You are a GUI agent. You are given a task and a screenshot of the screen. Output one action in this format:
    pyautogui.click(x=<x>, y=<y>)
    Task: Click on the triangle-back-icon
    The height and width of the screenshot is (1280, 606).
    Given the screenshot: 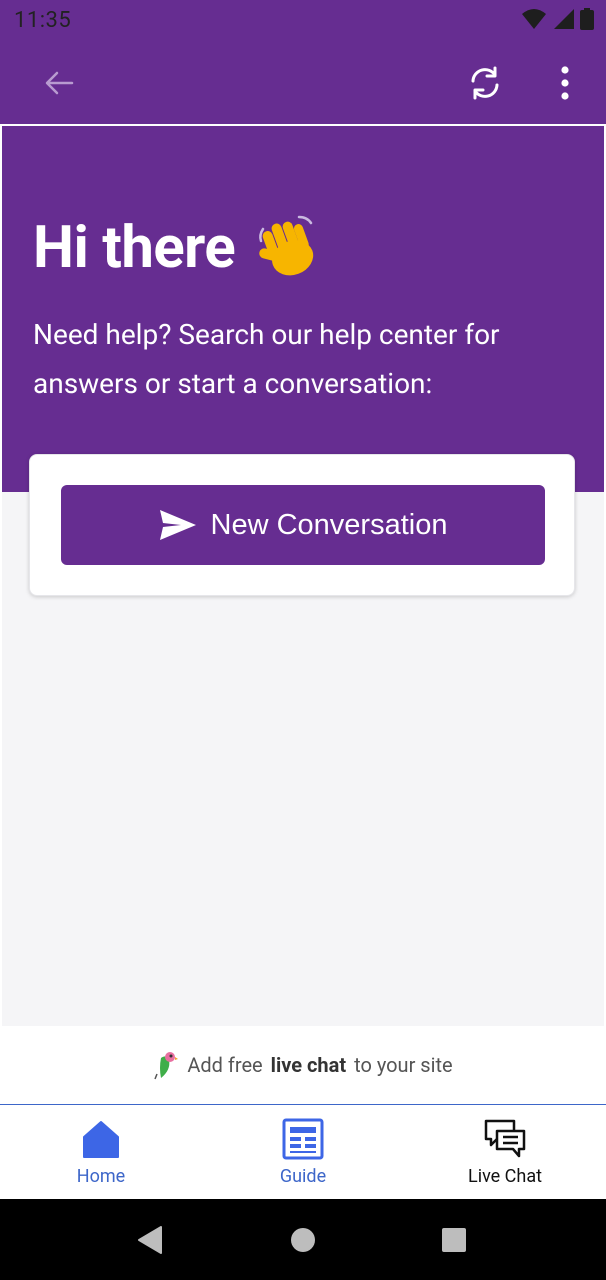 What is the action you would take?
    pyautogui.click(x=150, y=1239)
    